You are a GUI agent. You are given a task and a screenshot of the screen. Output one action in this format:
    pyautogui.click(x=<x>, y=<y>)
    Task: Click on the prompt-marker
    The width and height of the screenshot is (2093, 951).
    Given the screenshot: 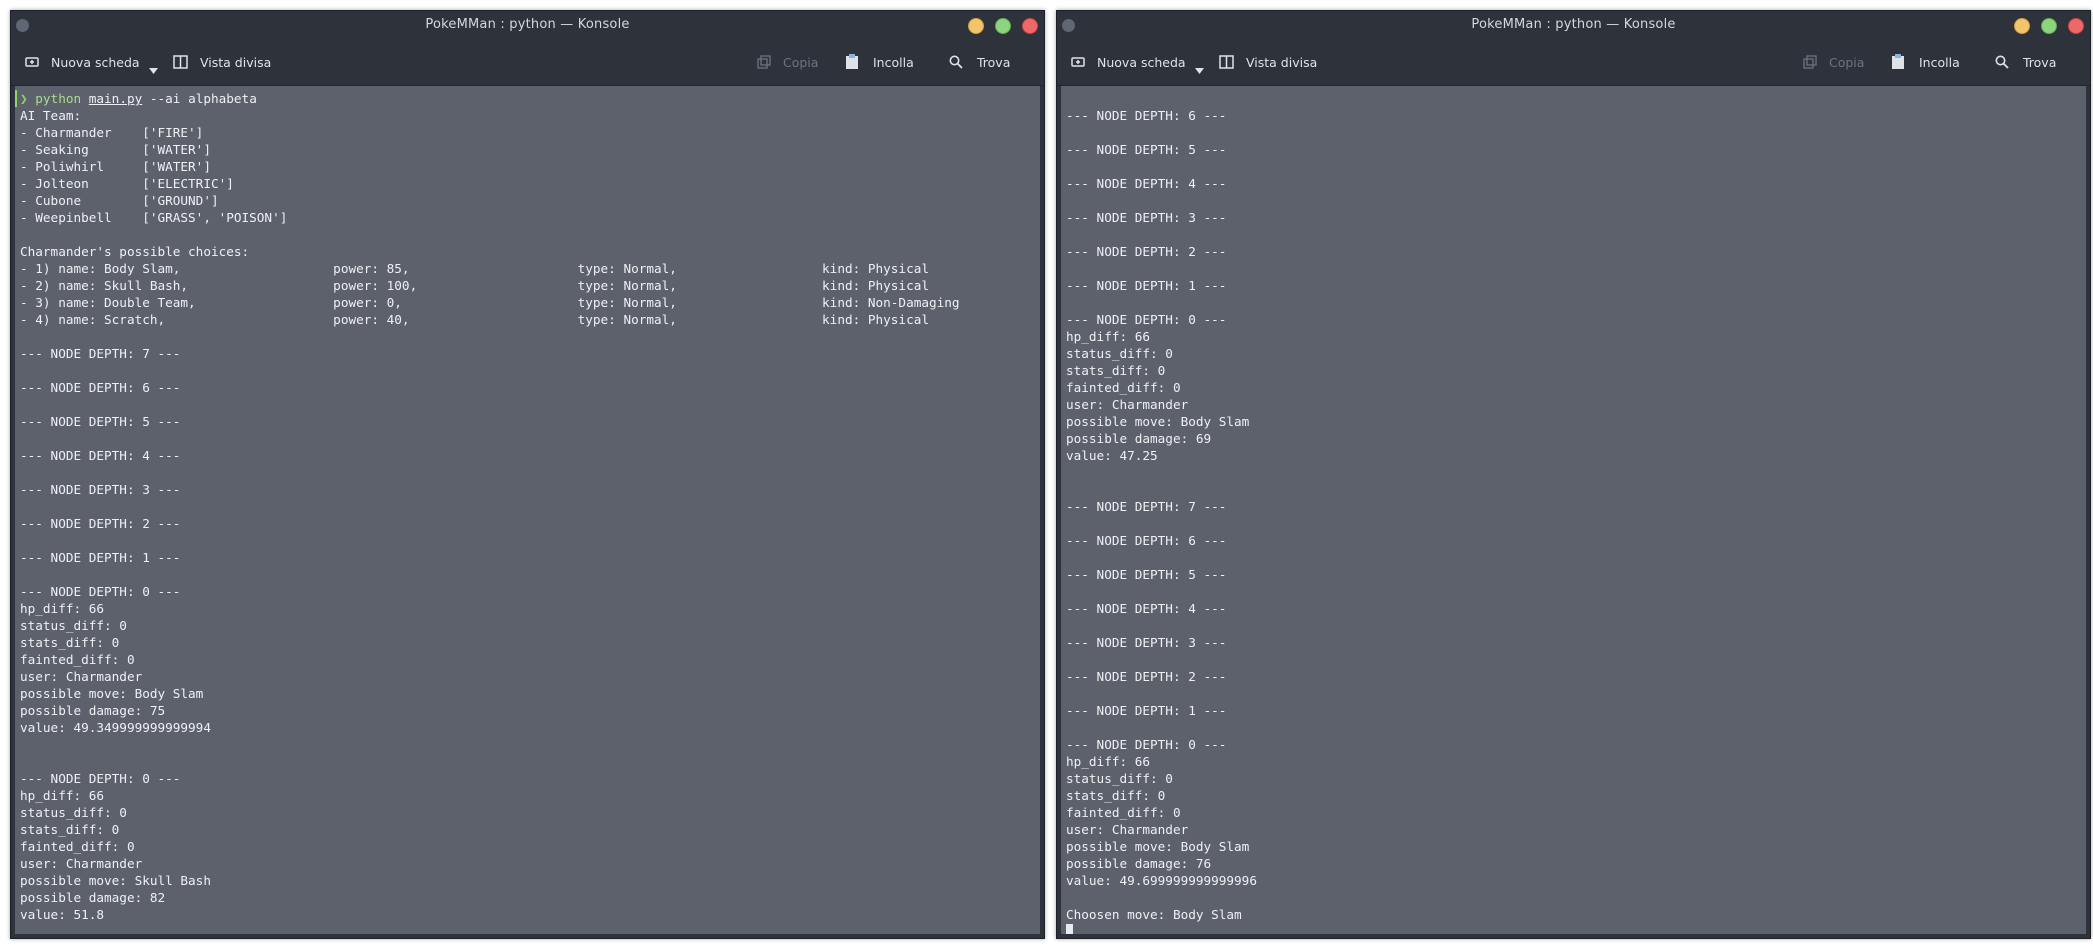 What is the action you would take?
    pyautogui.click(x=16, y=98)
    